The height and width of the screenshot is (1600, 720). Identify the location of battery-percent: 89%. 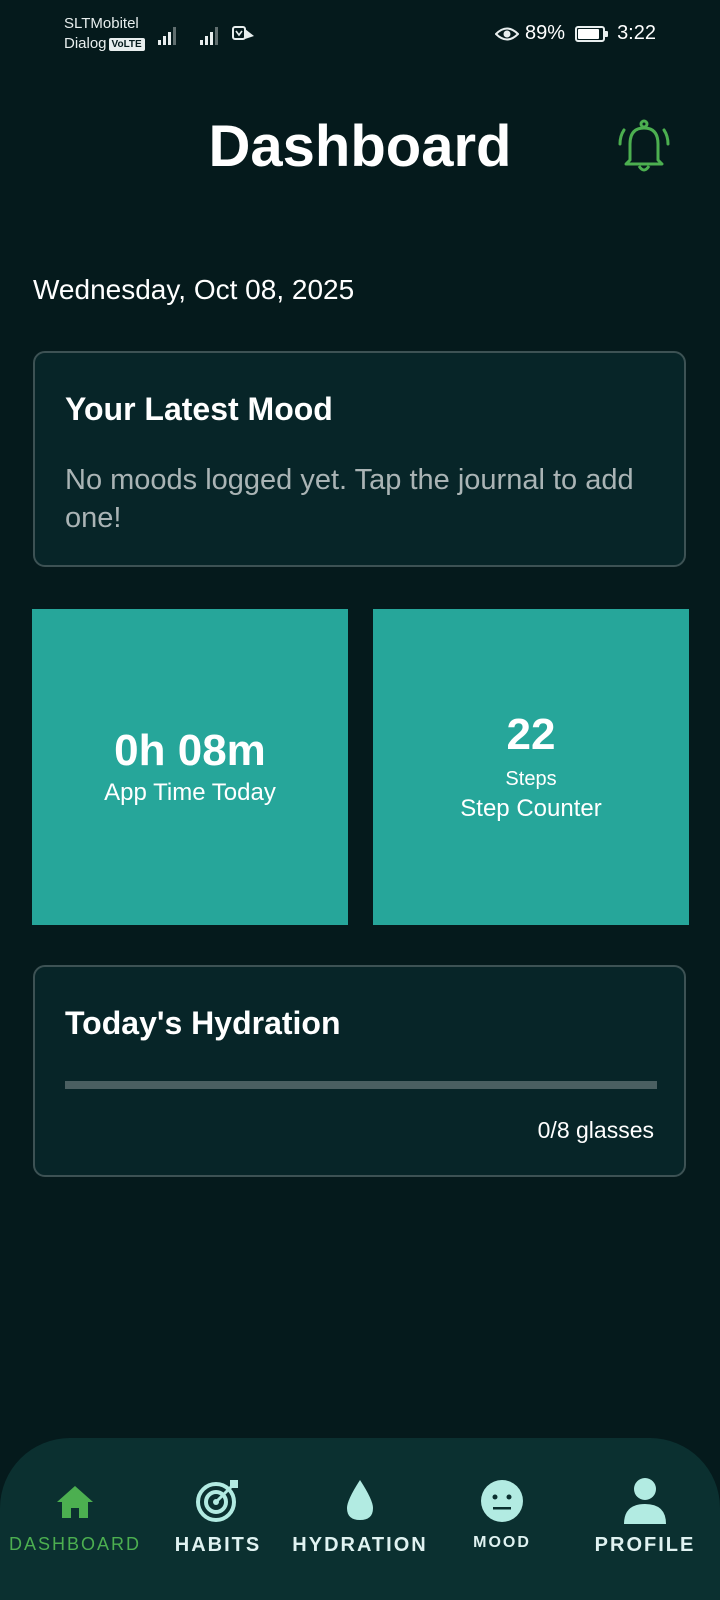
(545, 33).